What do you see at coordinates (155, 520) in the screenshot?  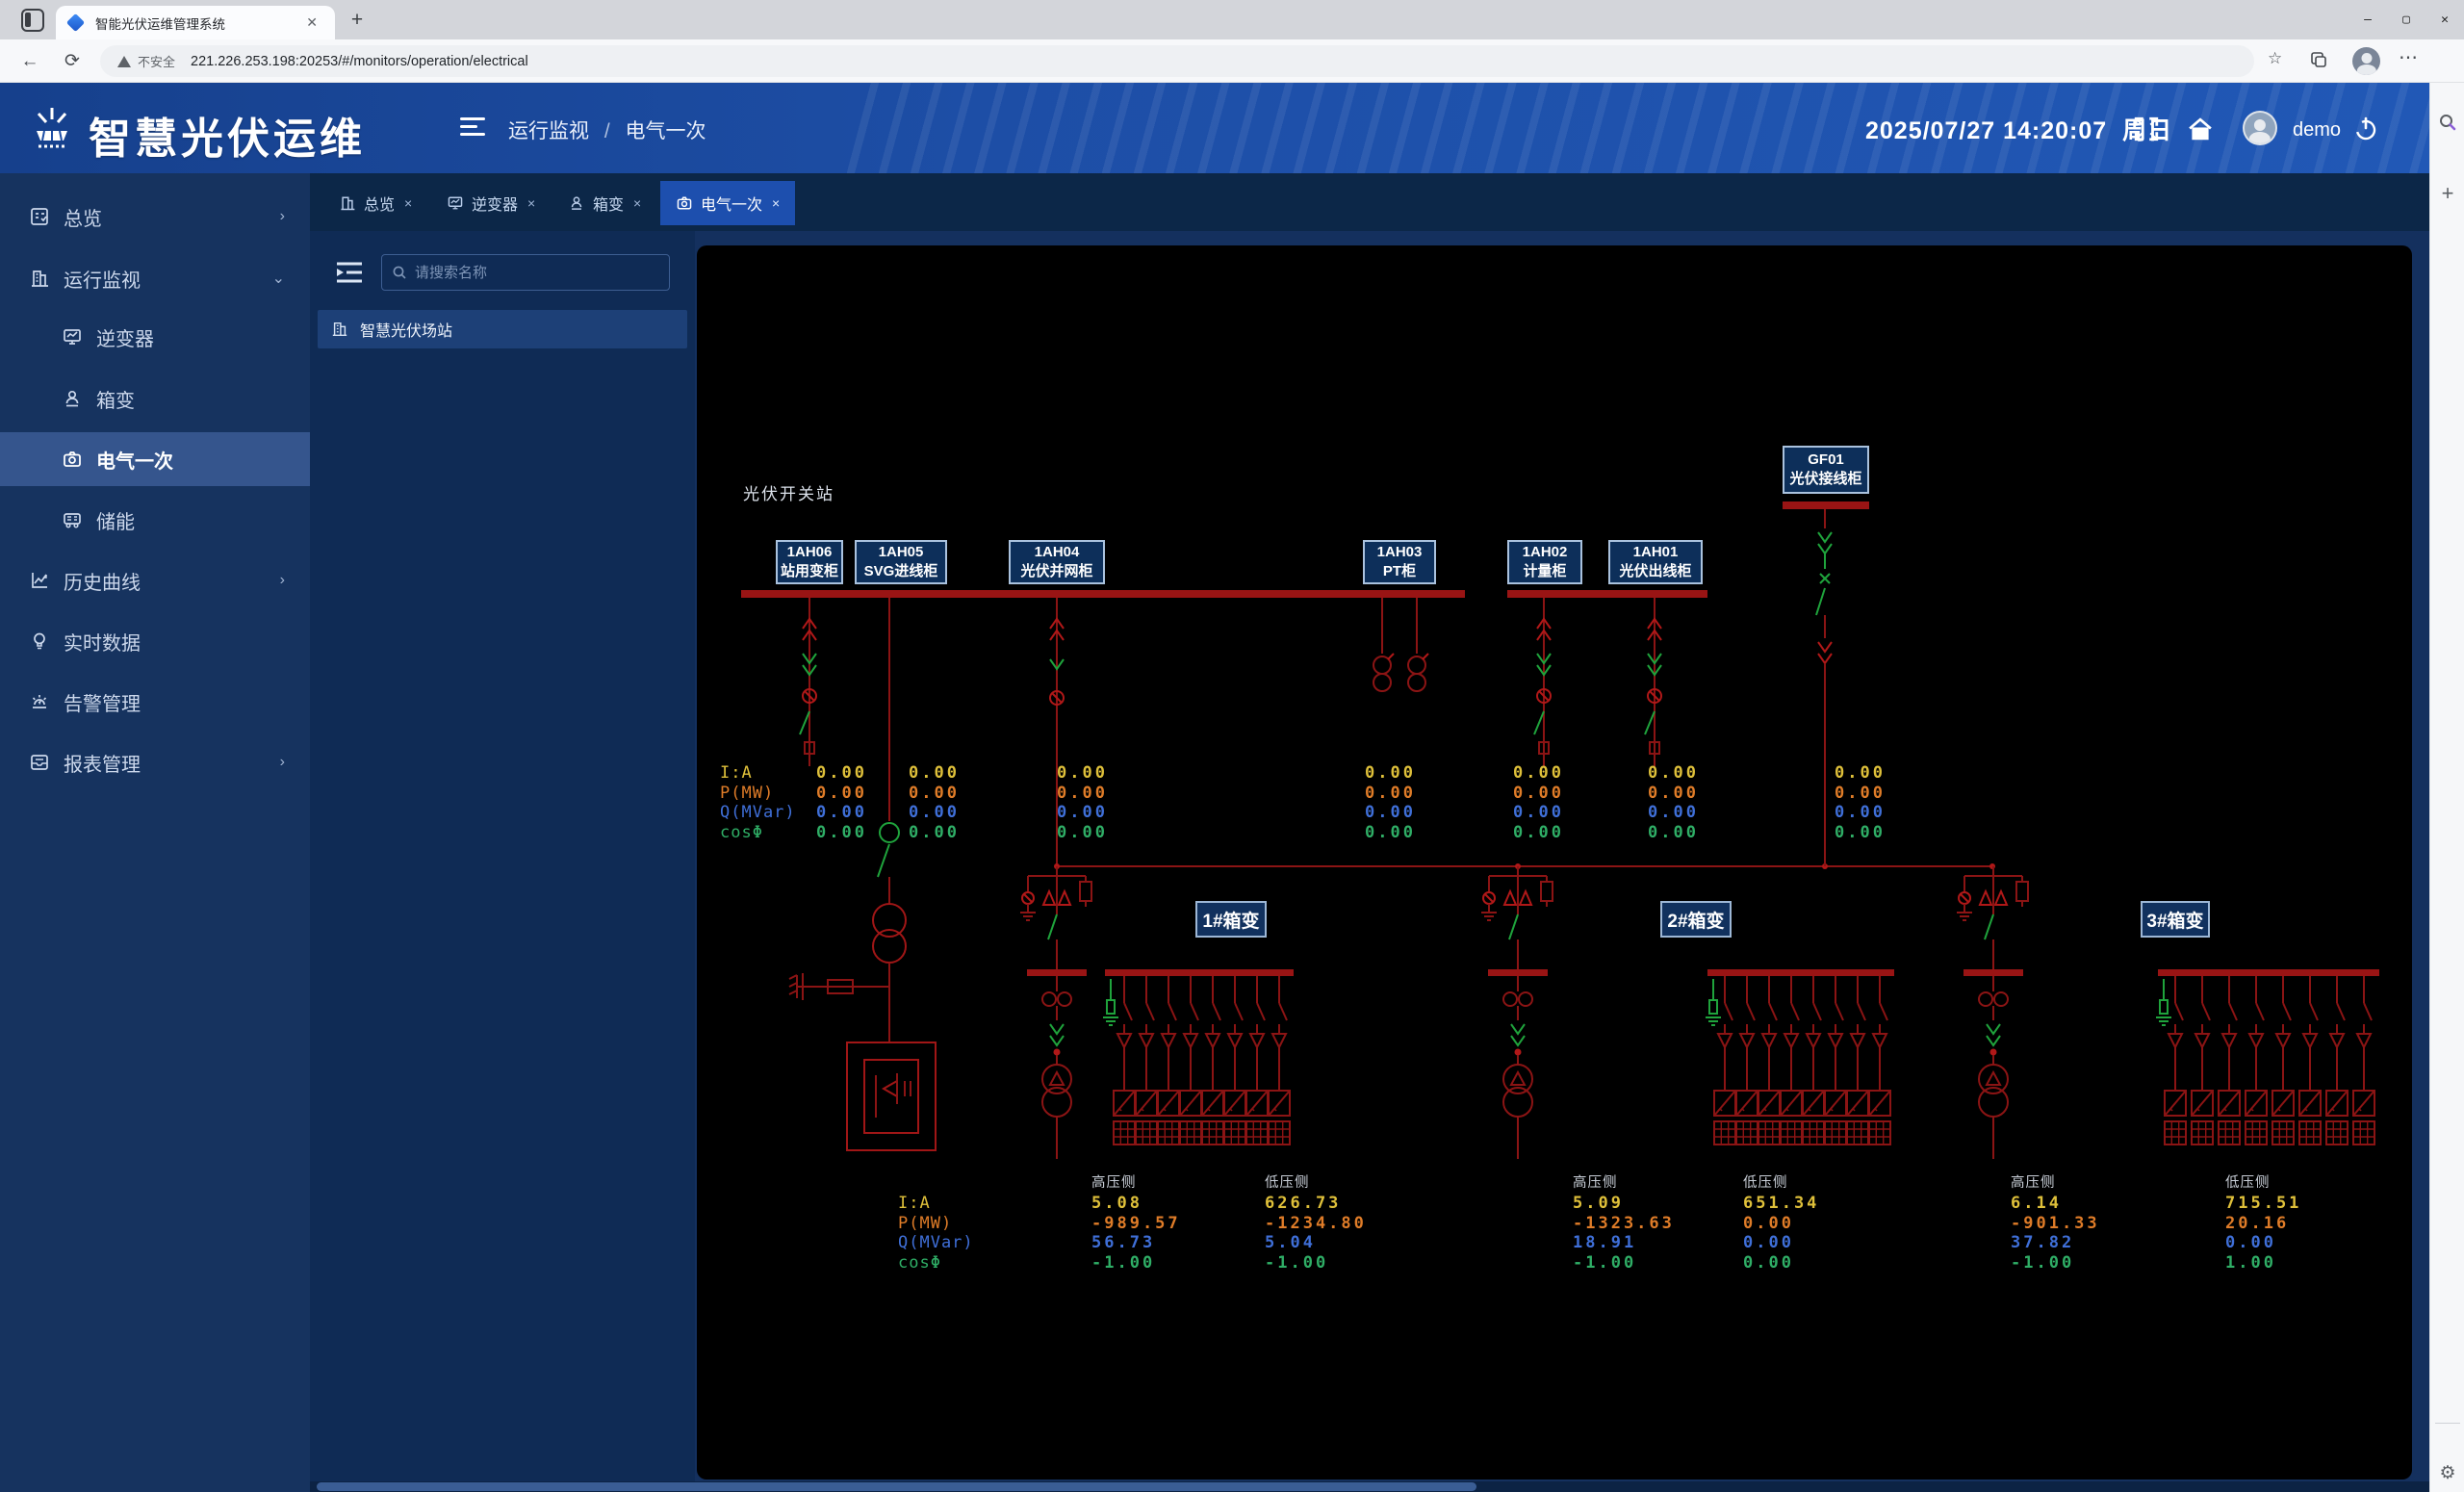 I see `sidebar-item-storage: 储能` at bounding box center [155, 520].